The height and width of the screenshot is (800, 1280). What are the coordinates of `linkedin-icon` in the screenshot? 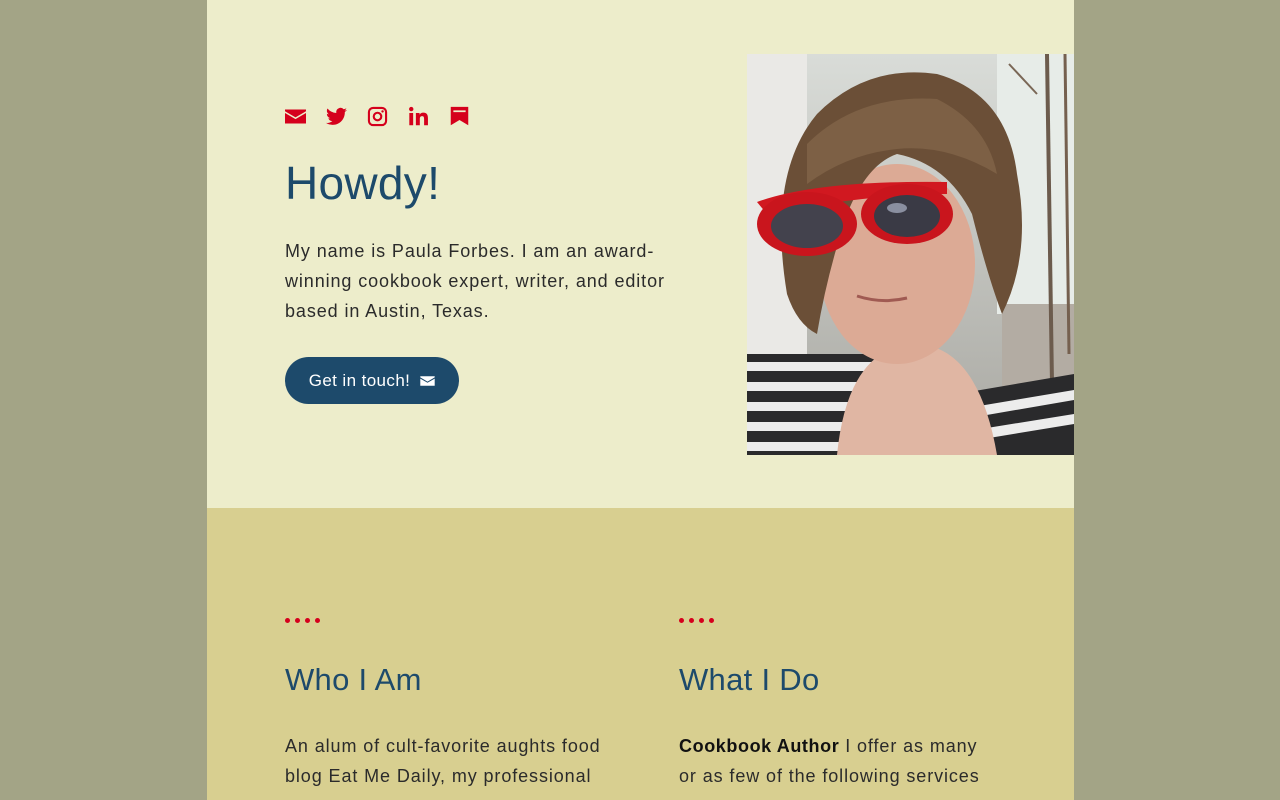 It's located at (418, 115).